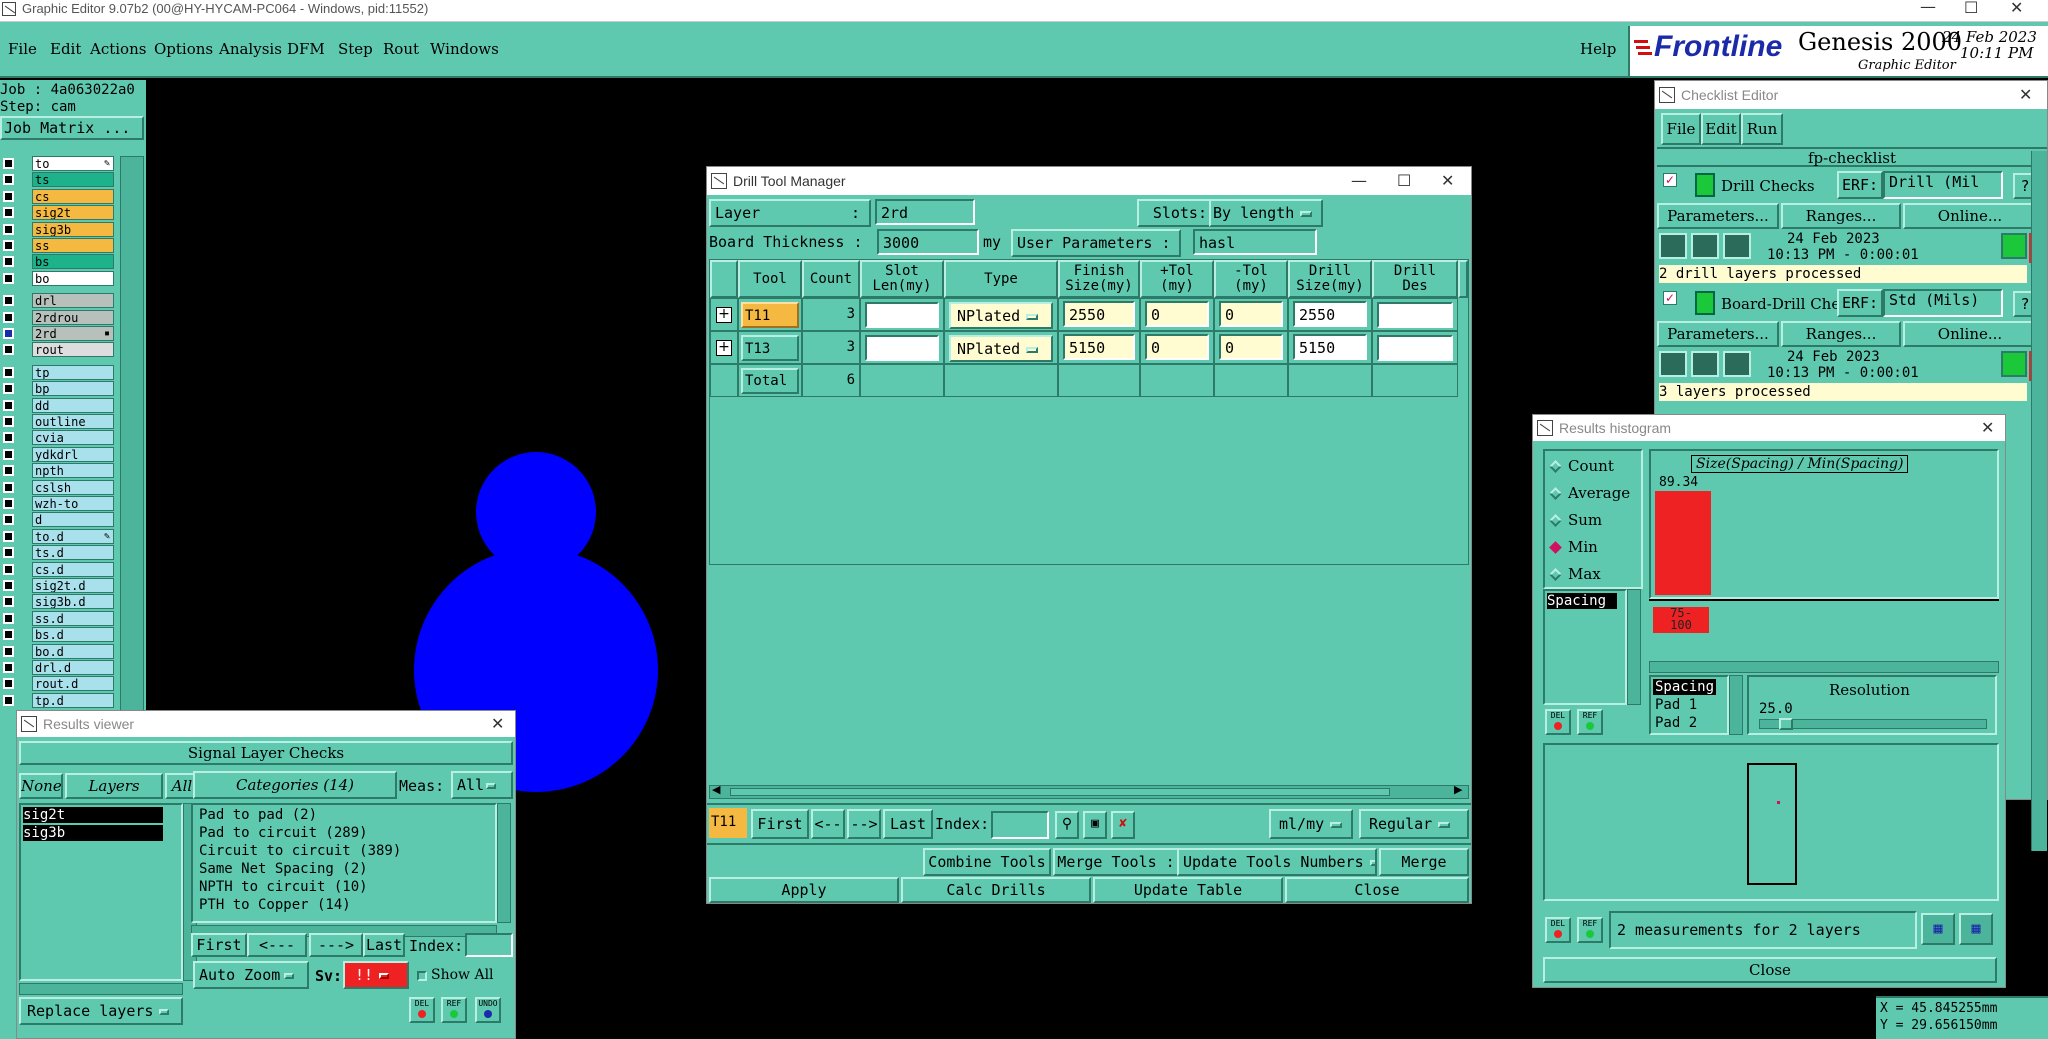  What do you see at coordinates (59, 635) in the screenshot?
I see `layer-row: bs.d` at bounding box center [59, 635].